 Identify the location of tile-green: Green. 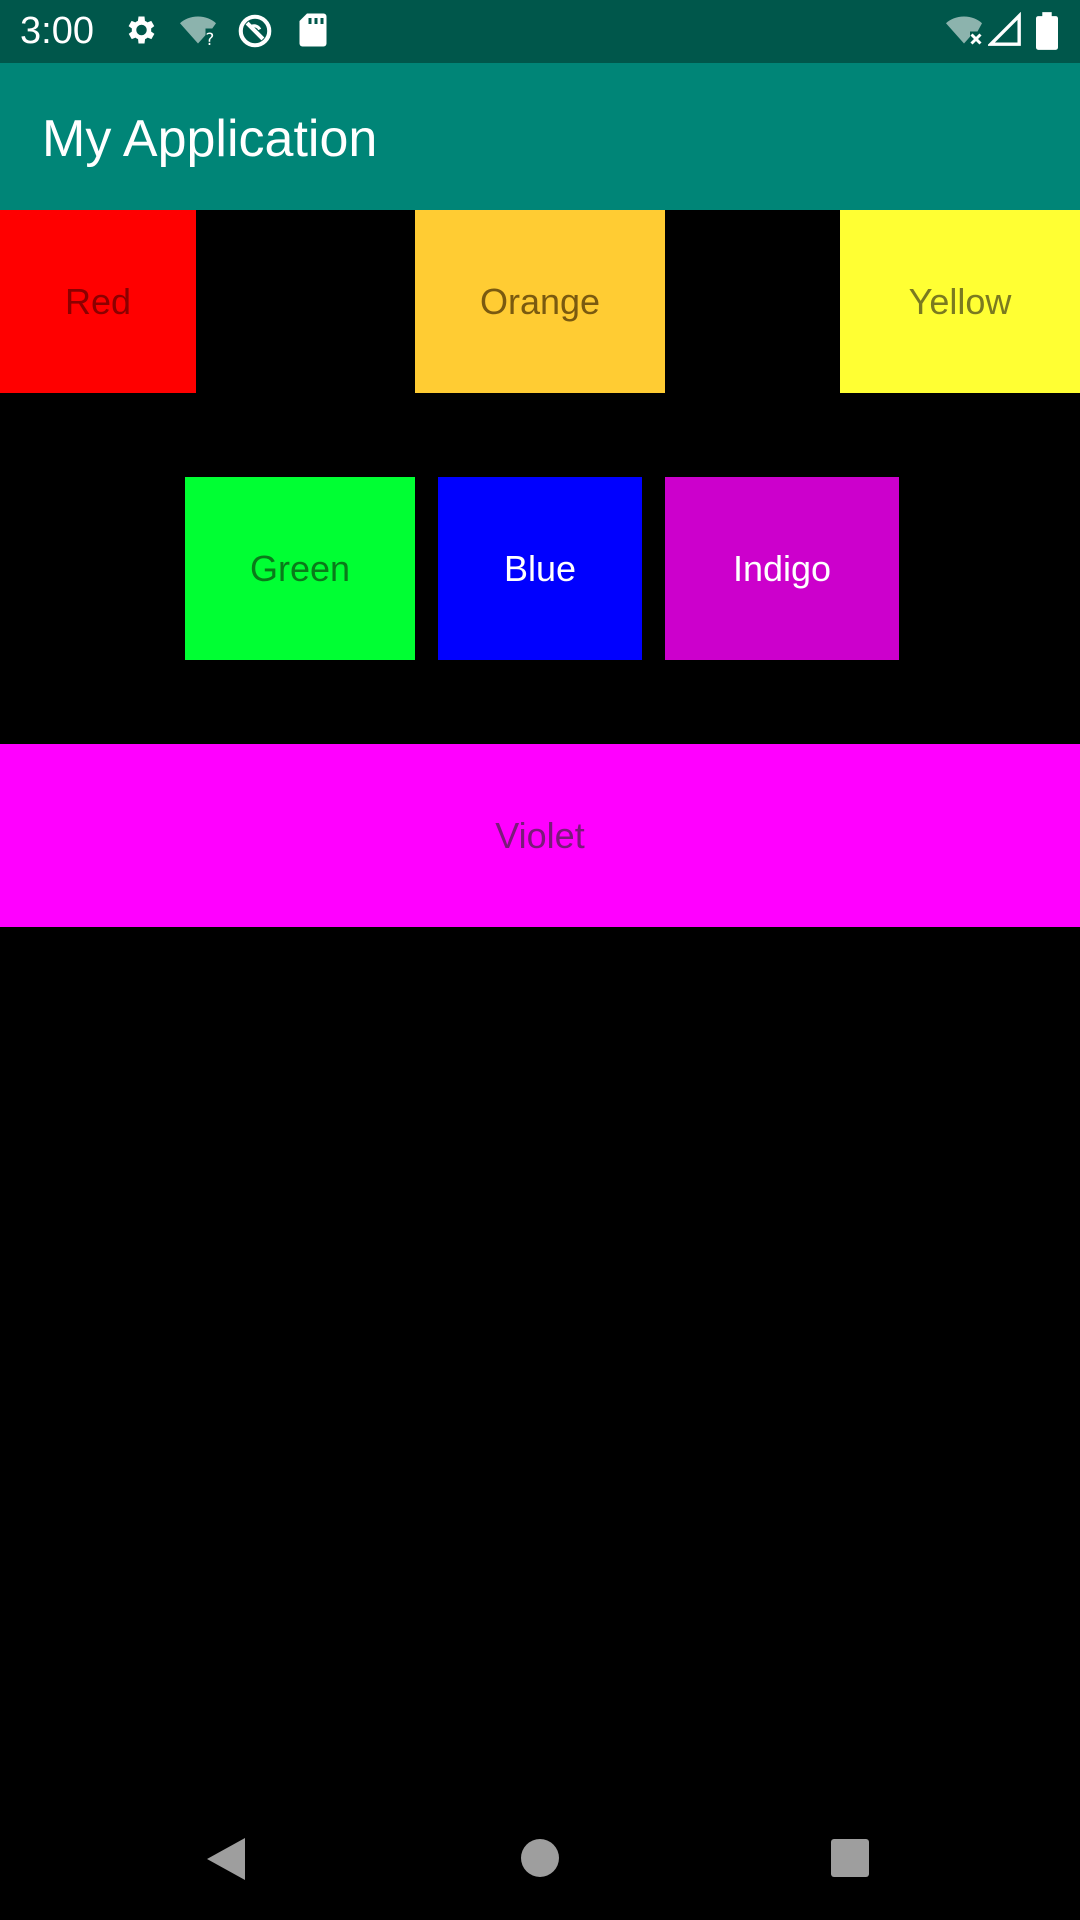
(300, 568).